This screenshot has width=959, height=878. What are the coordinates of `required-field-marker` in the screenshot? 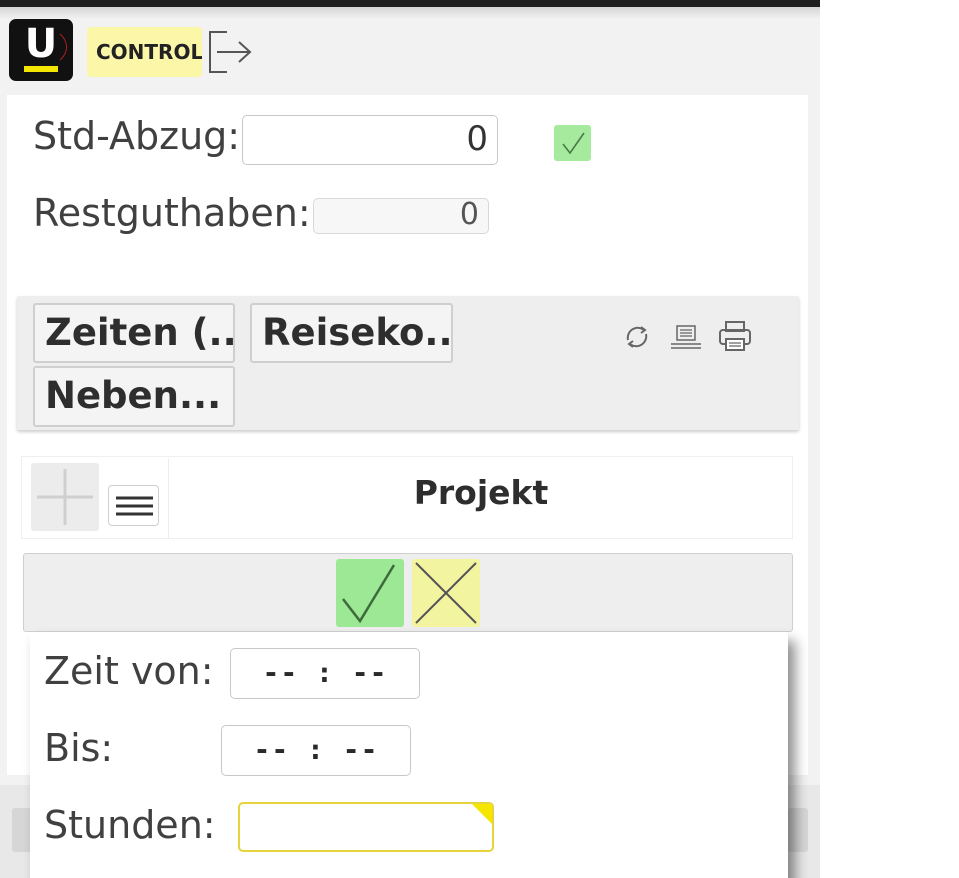 It's located at (482, 814).